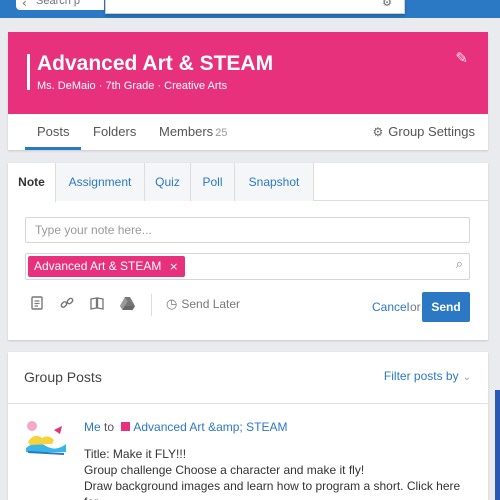  I want to click on recipient-chip-label: Advanced Art & STEAM, so click(98, 266).